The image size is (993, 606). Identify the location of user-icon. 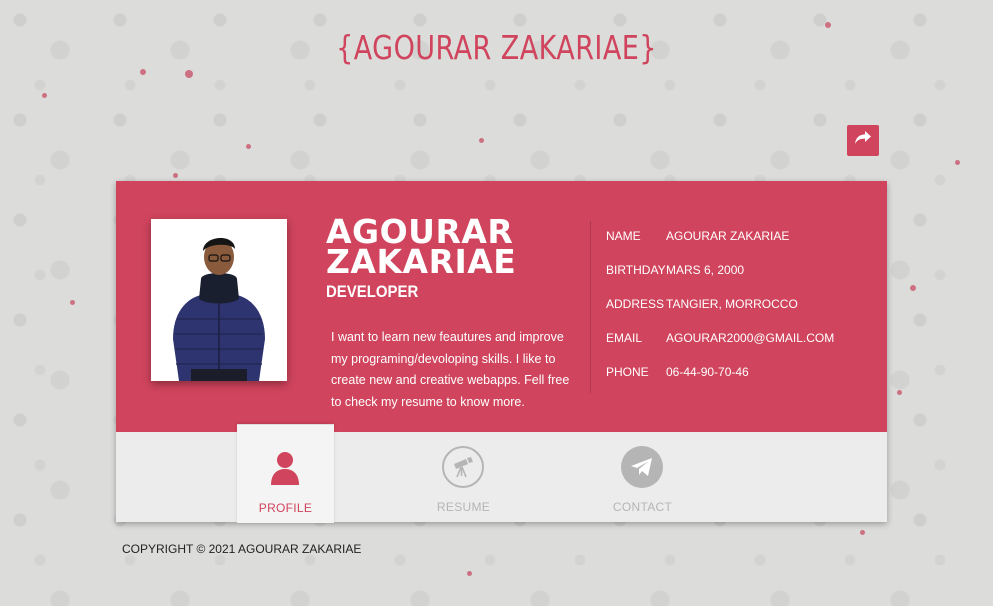
(285, 468).